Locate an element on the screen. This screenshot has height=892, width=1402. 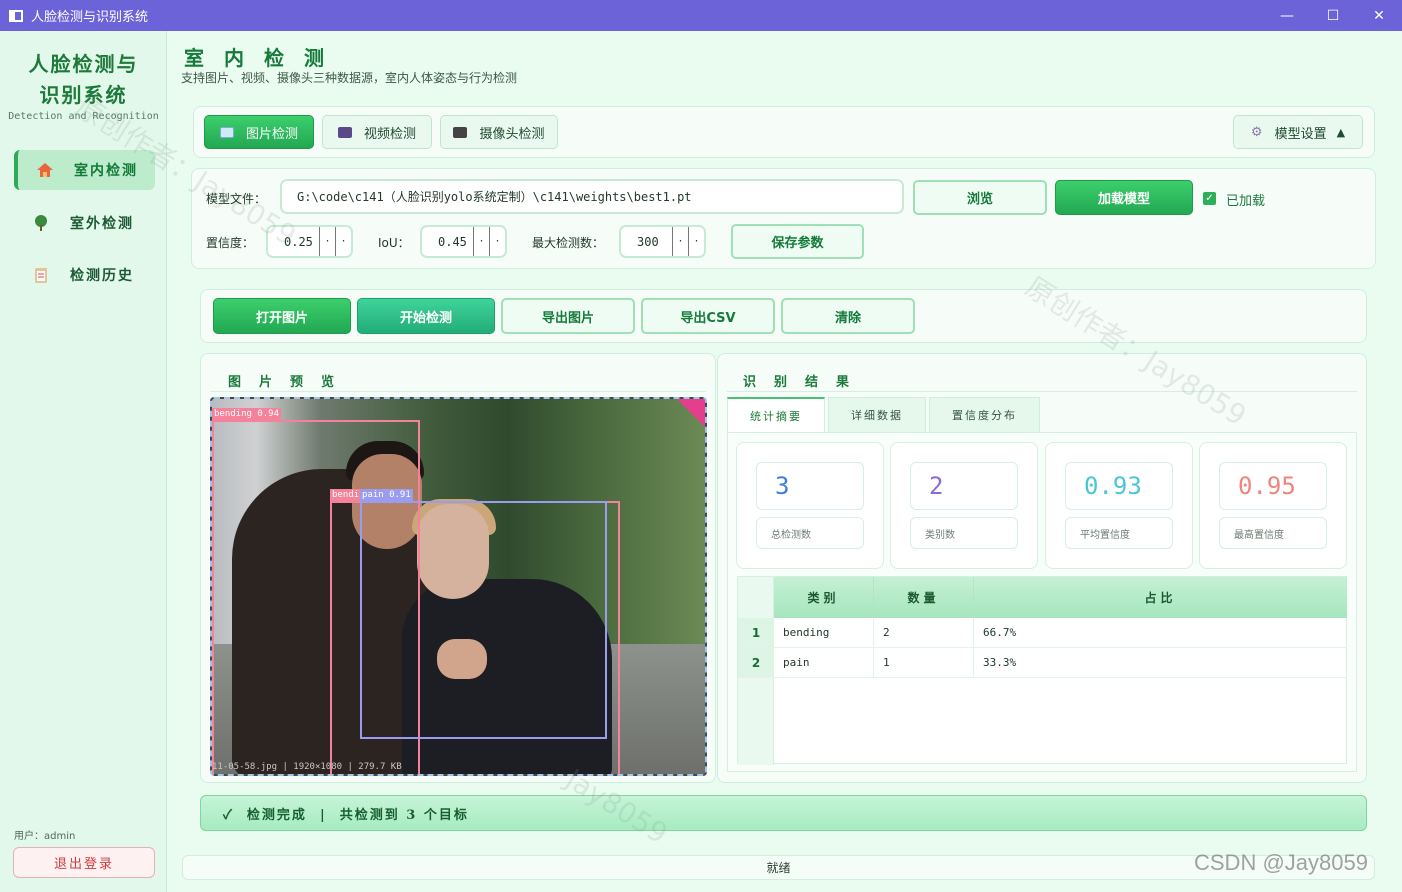
window-title: 人脸检测与识别系统 is located at coordinates (90, 17).